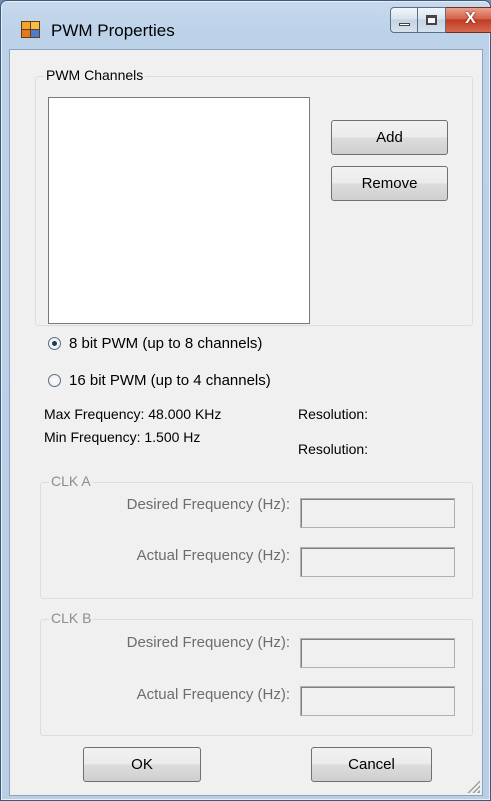 This screenshot has height=801, width=491. Describe the element at coordinates (142, 764) in the screenshot. I see `ok-button: OK` at that location.